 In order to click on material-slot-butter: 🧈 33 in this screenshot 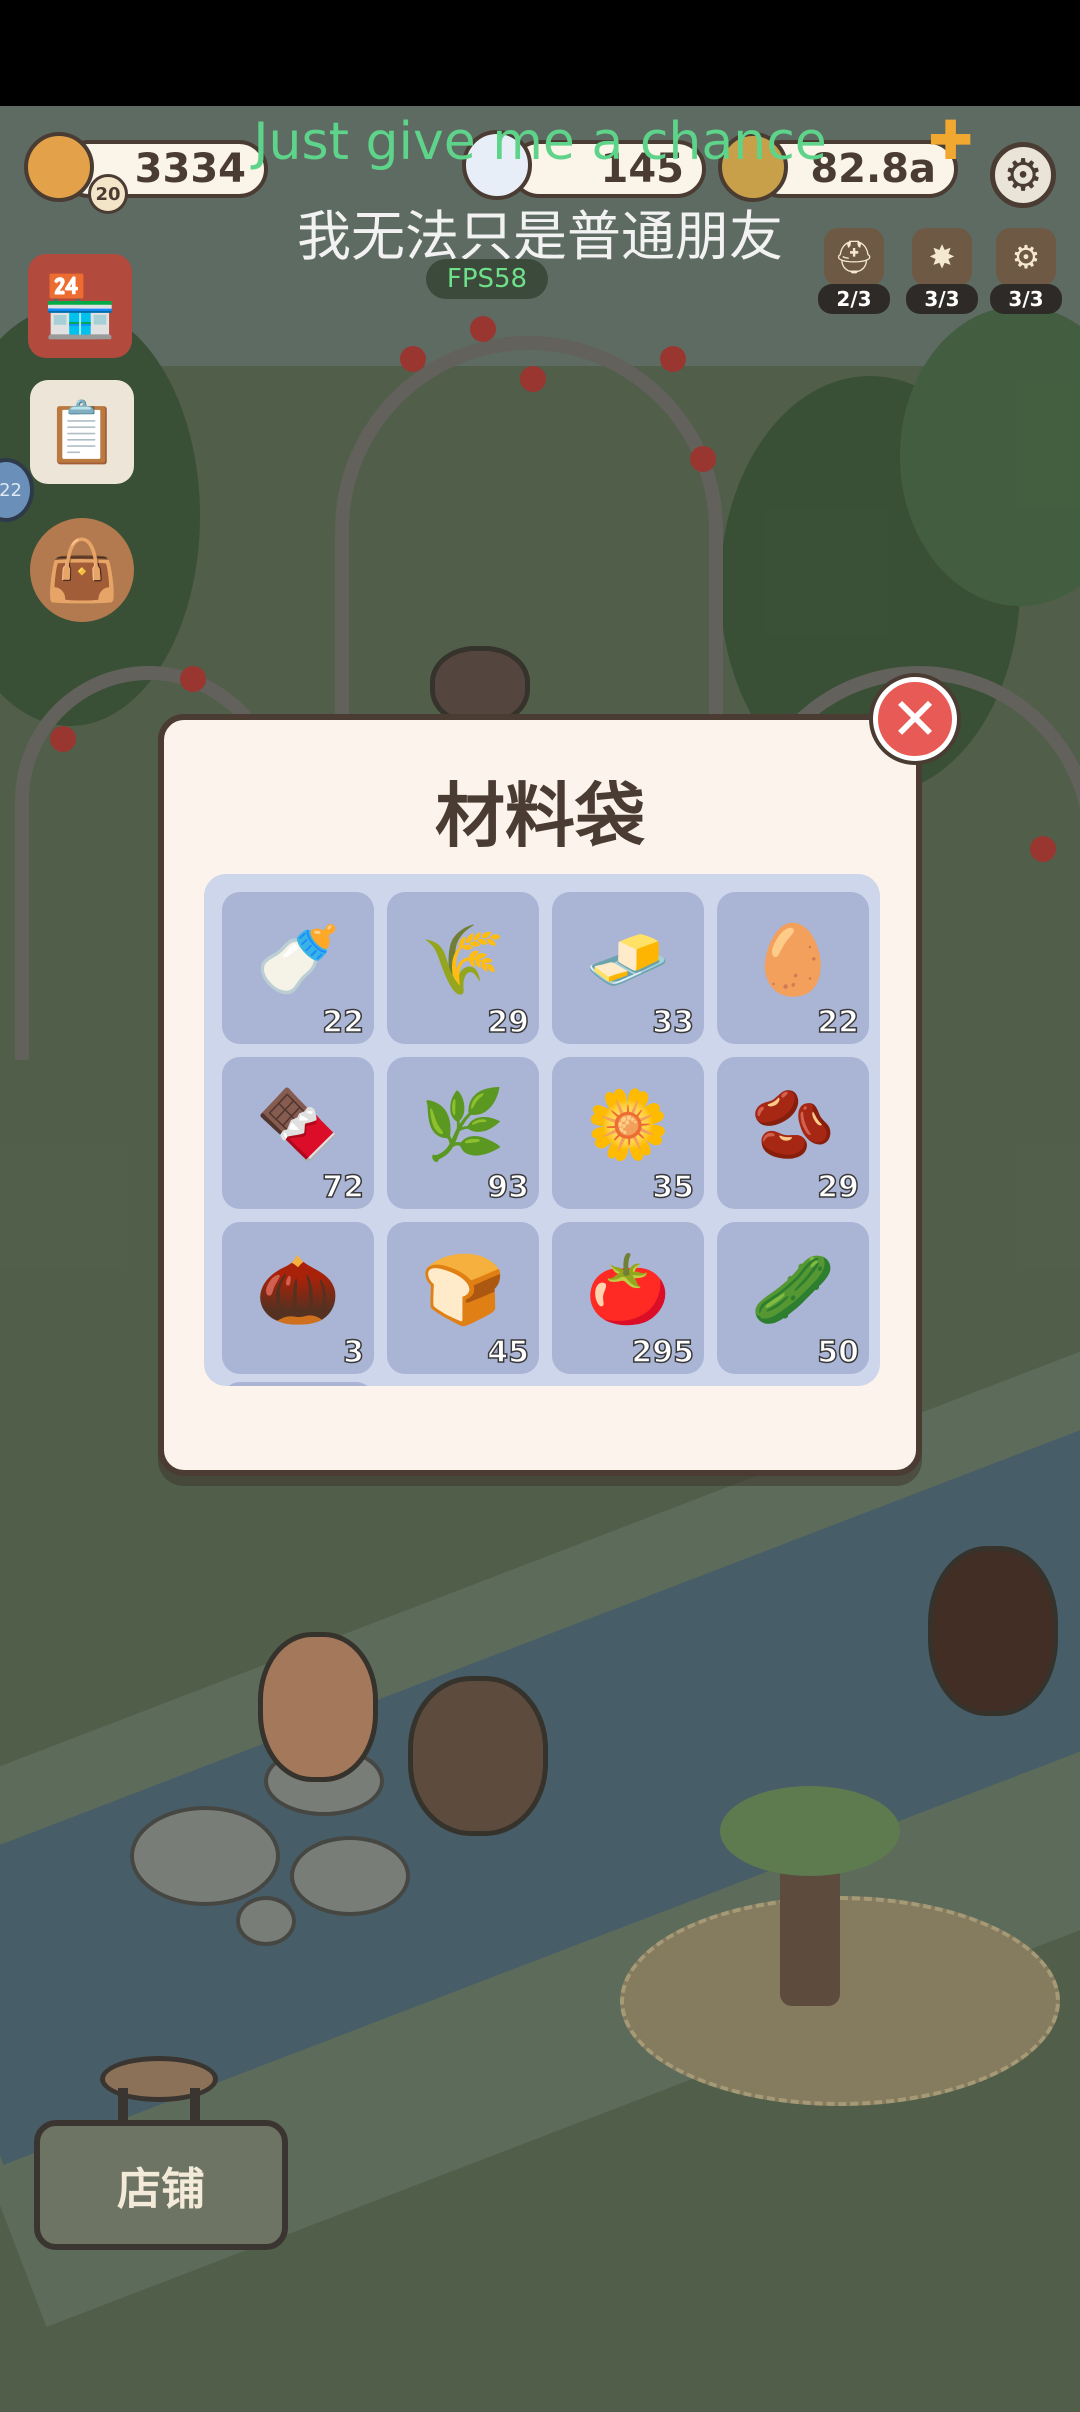, I will do `click(628, 968)`.